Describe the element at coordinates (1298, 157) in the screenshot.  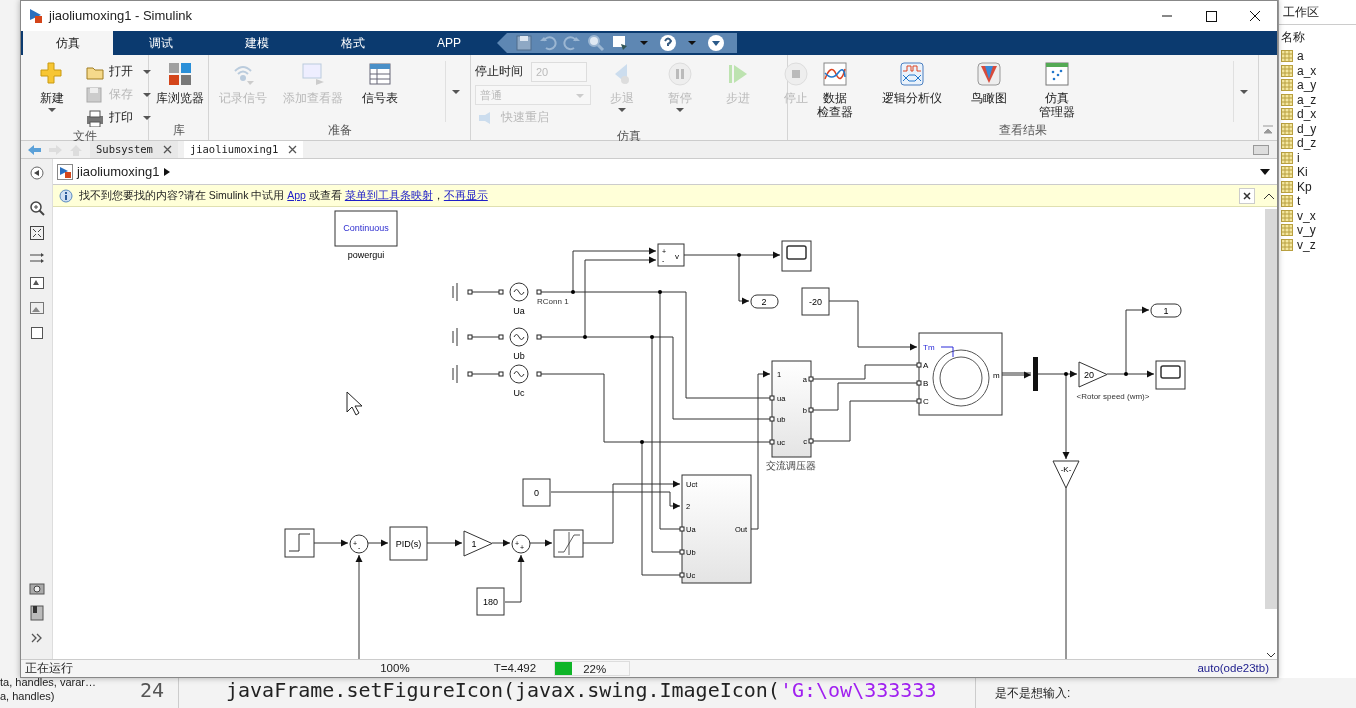
I see `variable-name: i` at that location.